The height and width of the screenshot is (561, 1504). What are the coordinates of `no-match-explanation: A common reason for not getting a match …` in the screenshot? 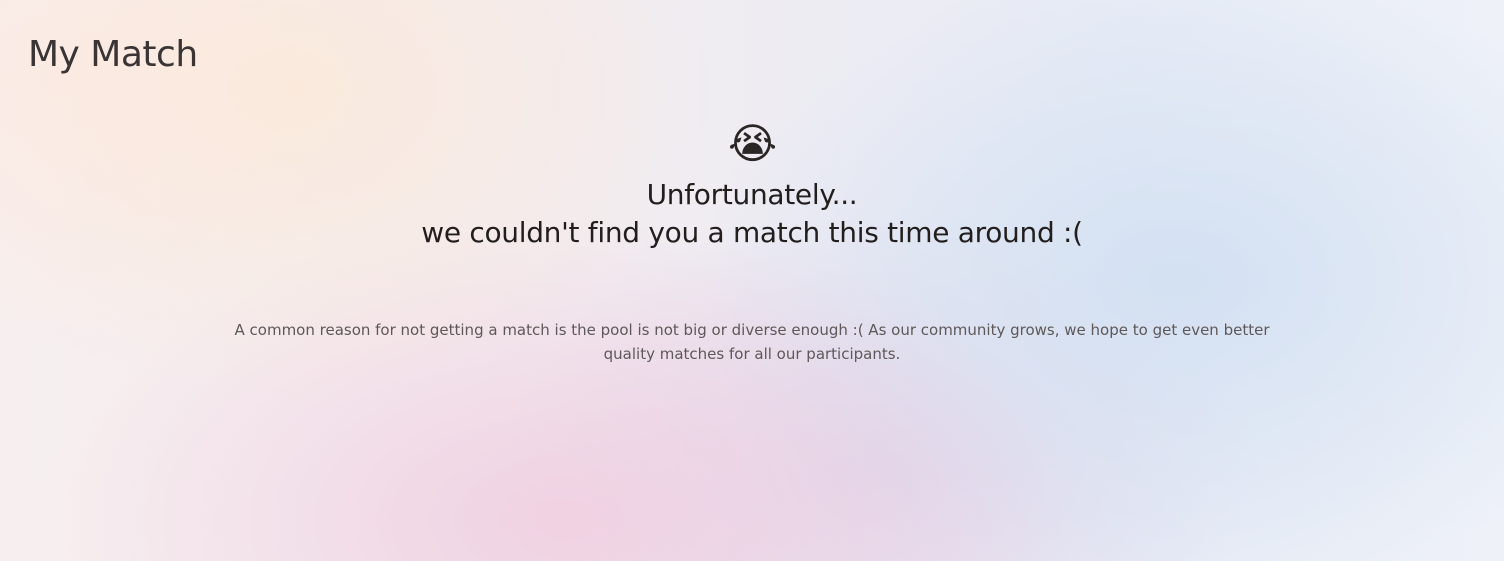 It's located at (752, 342).